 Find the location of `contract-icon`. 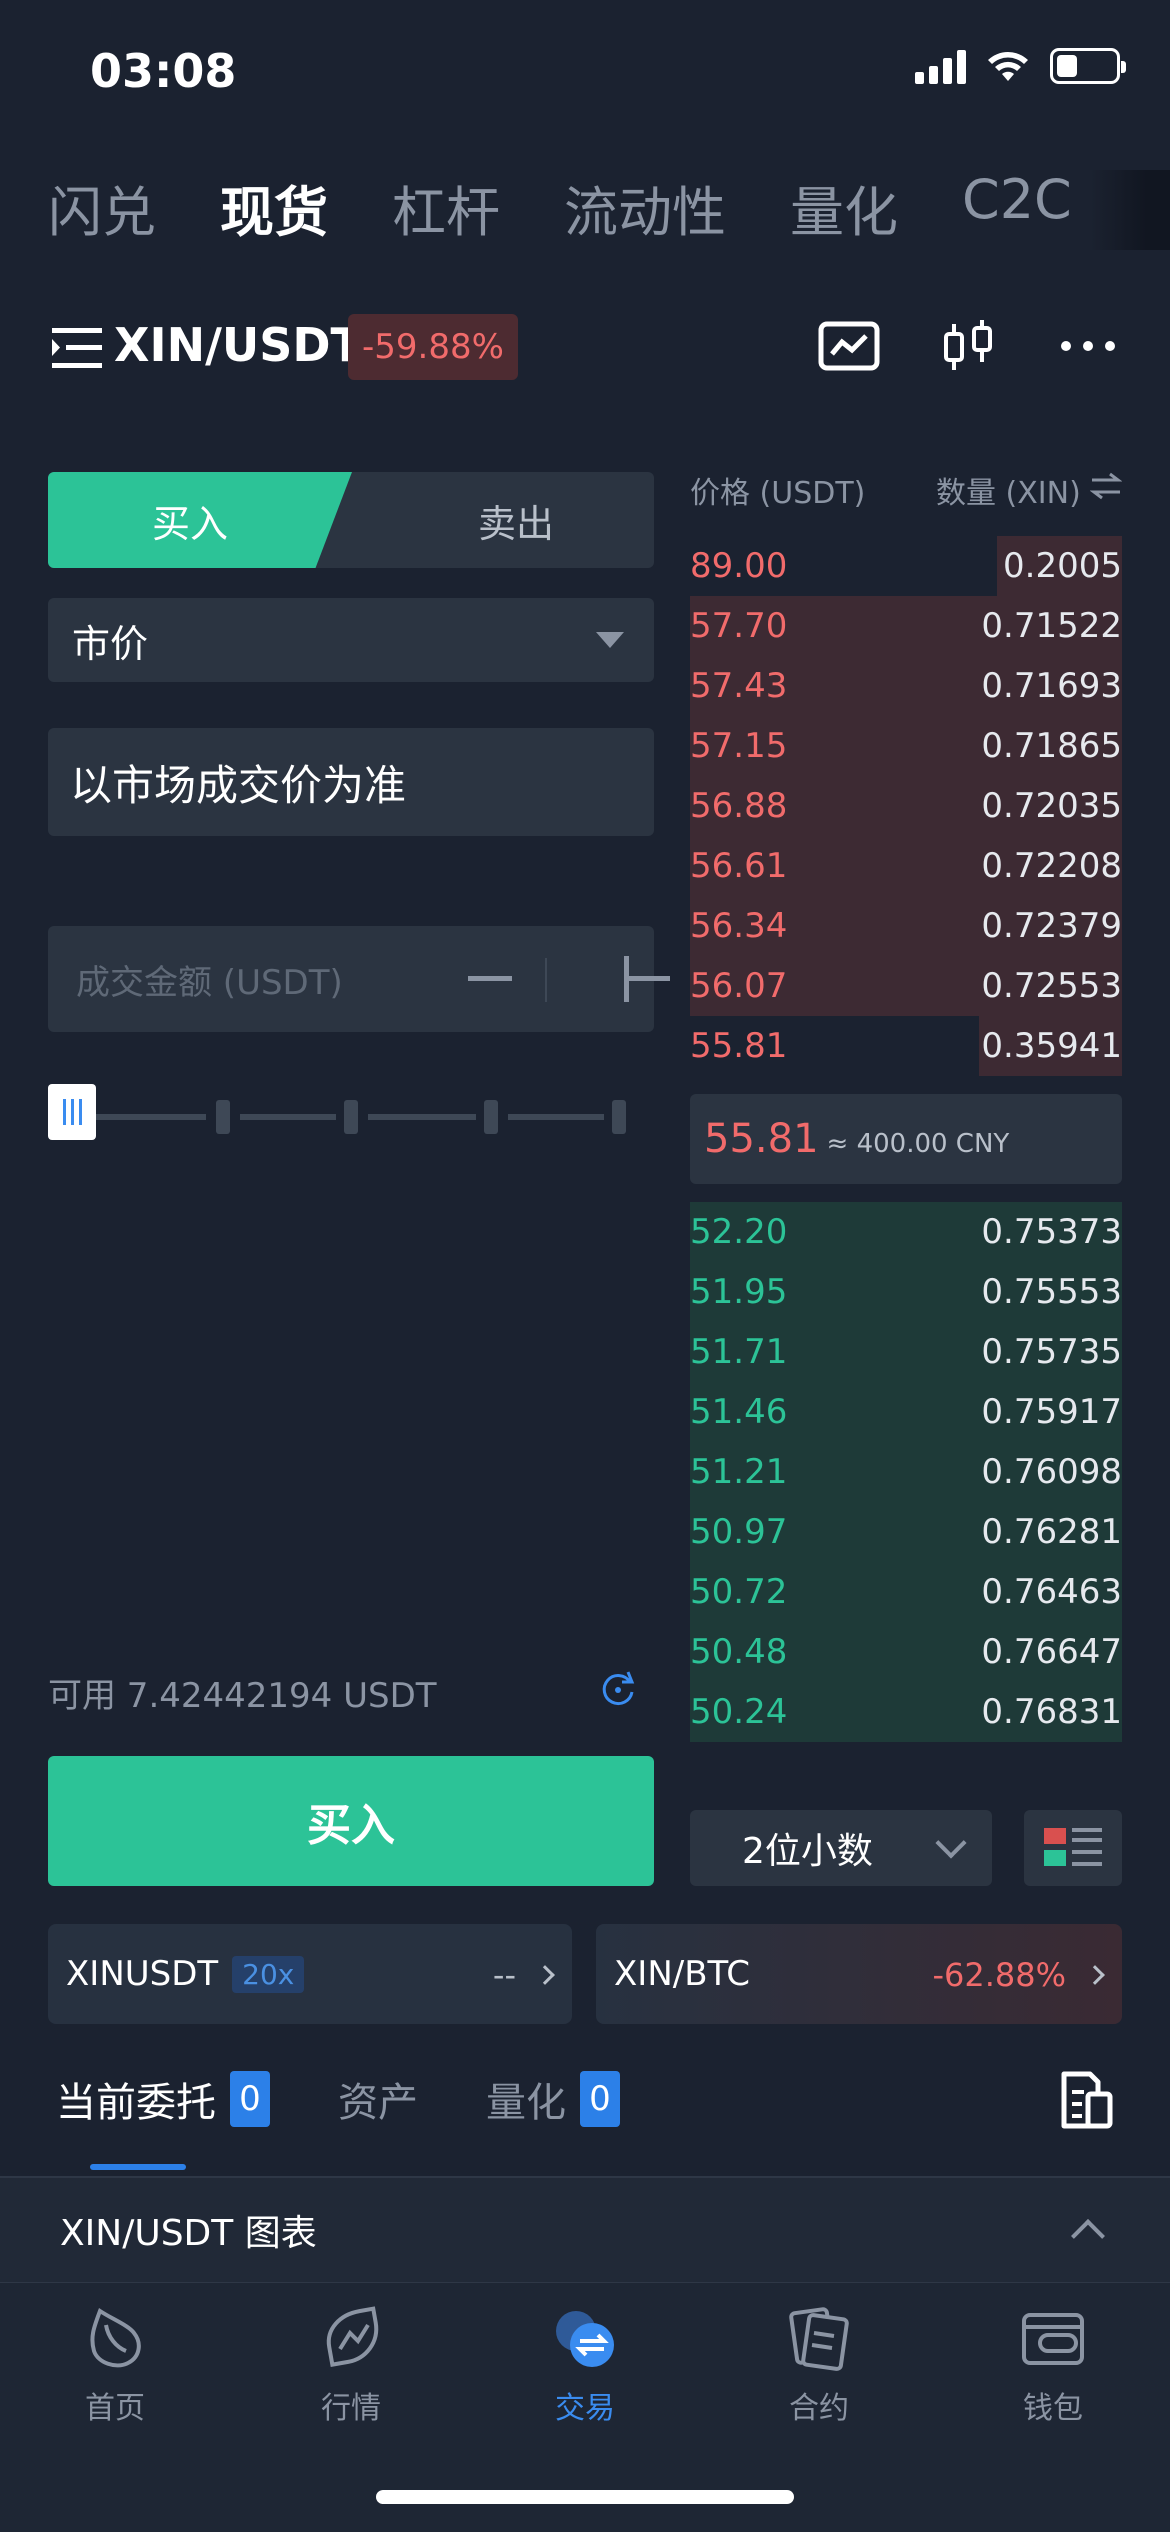

contract-icon is located at coordinates (819, 2339).